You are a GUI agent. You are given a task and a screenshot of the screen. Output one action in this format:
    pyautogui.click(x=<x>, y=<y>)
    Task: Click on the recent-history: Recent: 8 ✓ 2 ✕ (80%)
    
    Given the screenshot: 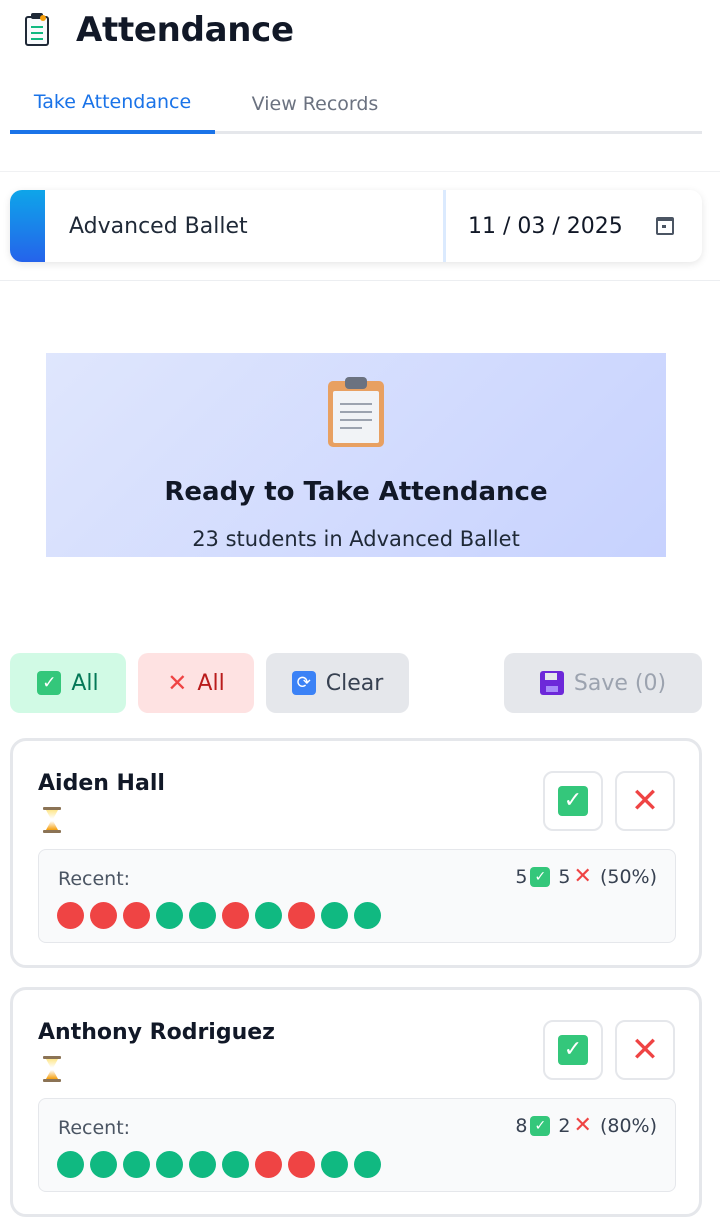 What is the action you would take?
    pyautogui.click(x=357, y=1145)
    